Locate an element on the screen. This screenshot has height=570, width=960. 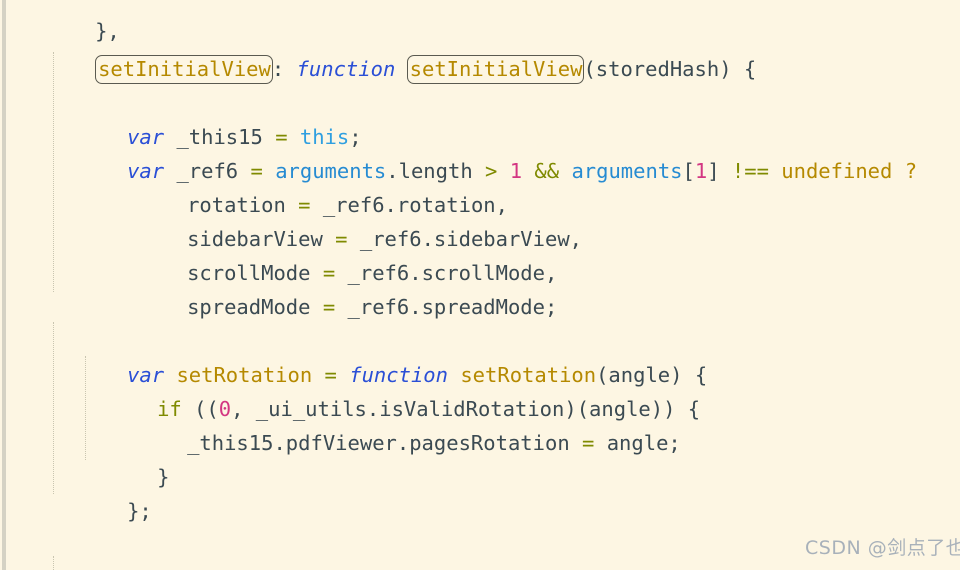
code-line-1: }, is located at coordinates (480, 21).